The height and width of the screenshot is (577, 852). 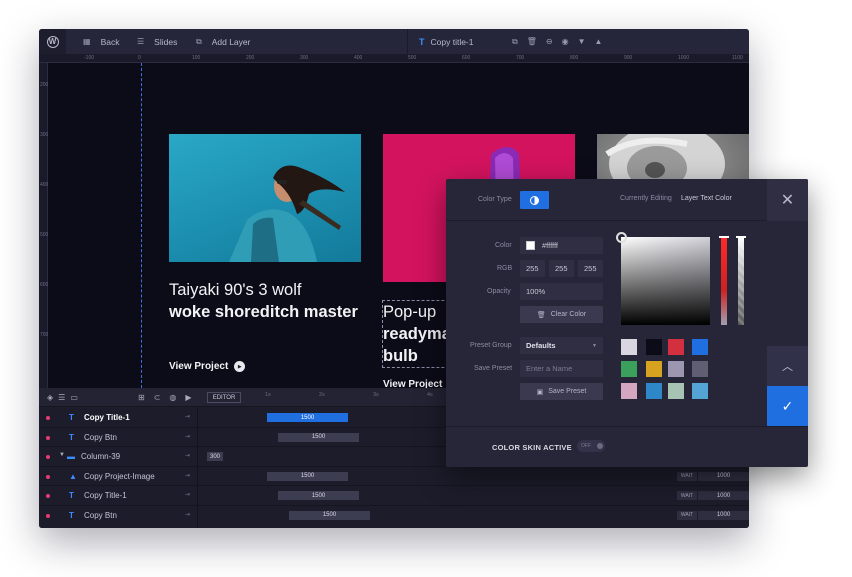 I want to click on eye-icon: ◉, so click(x=565, y=41).